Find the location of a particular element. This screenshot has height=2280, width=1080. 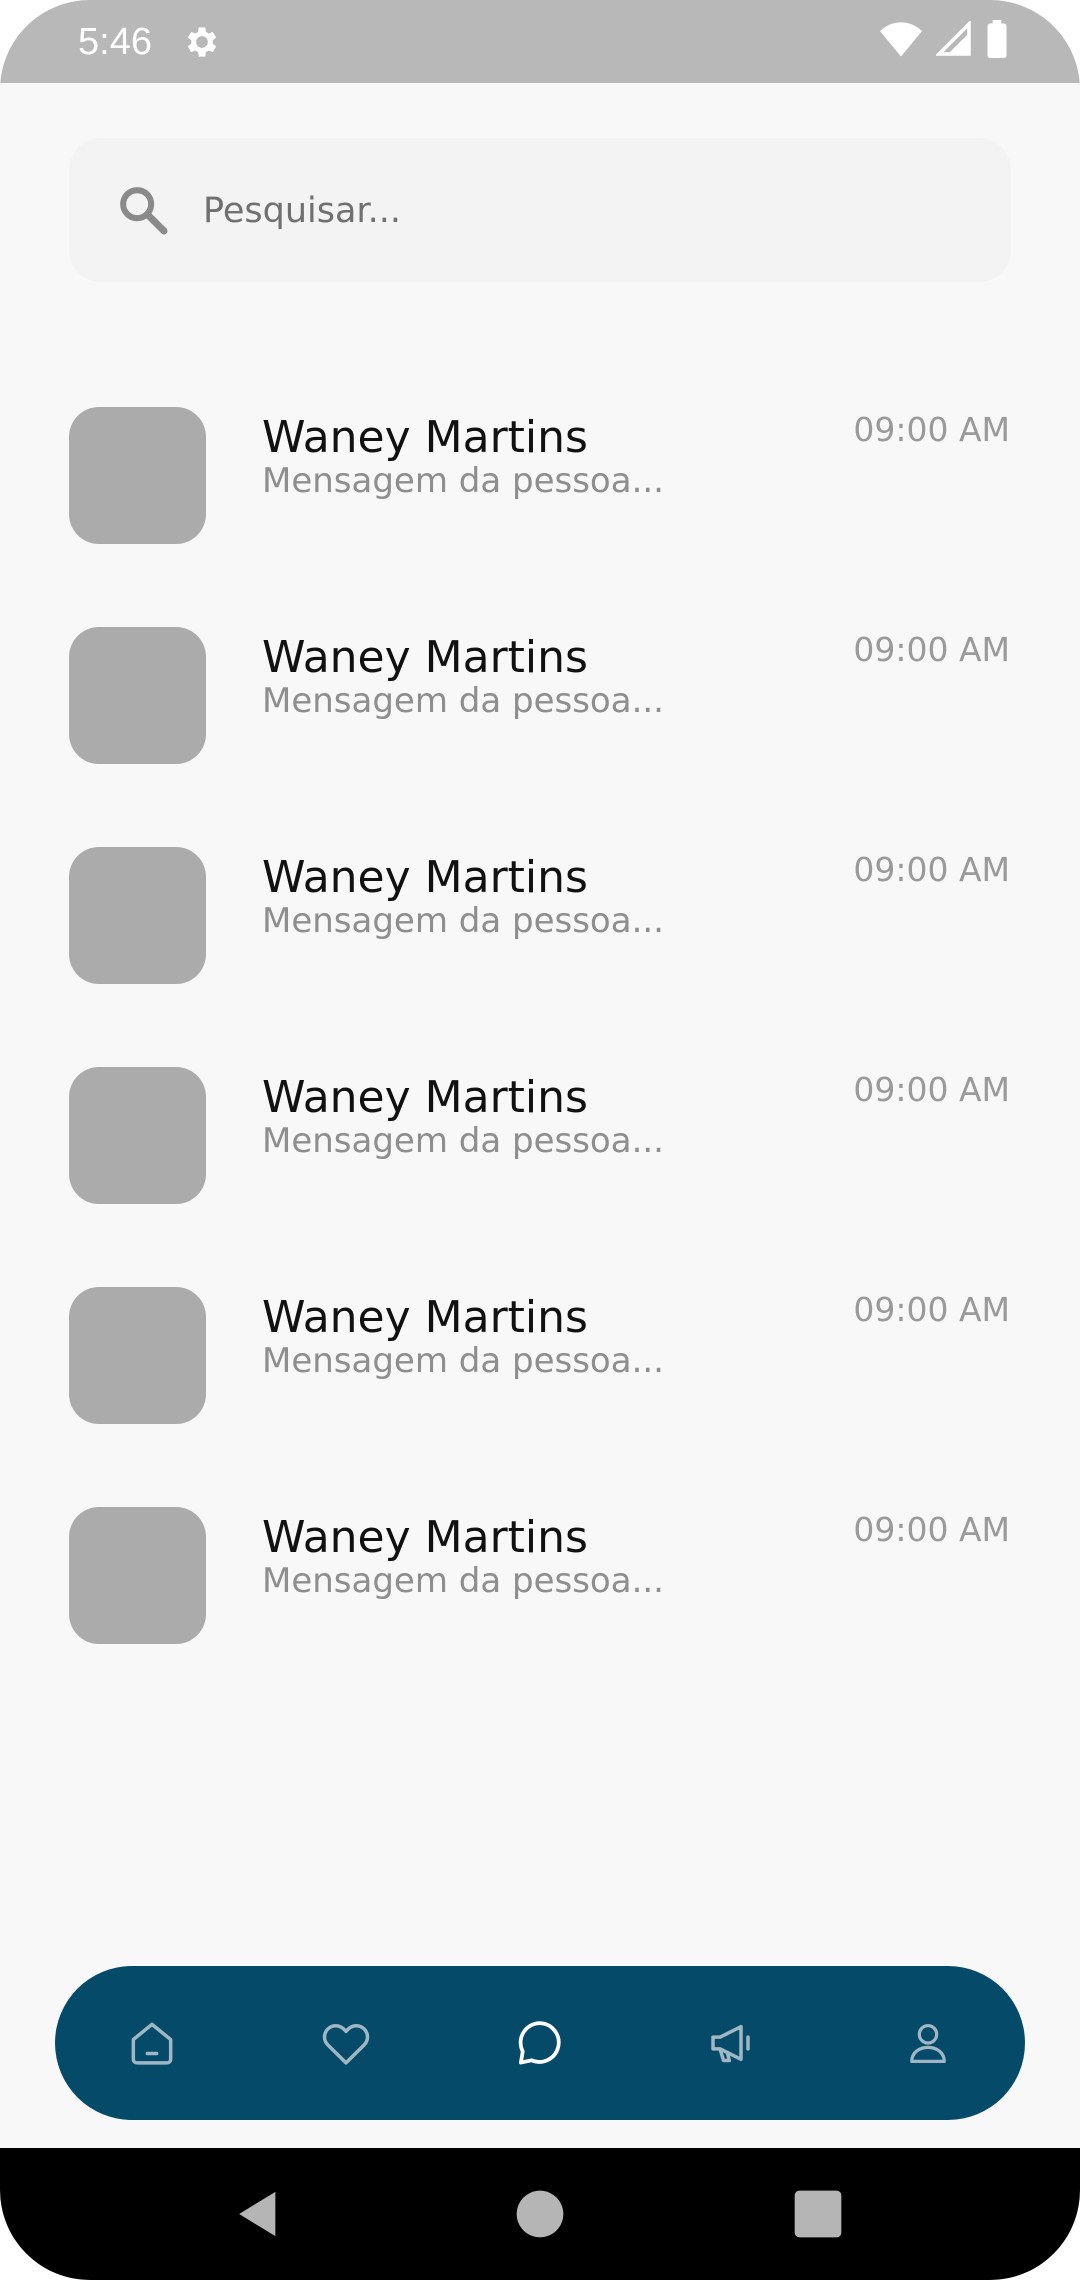

nav-messages is located at coordinates (540, 2043).